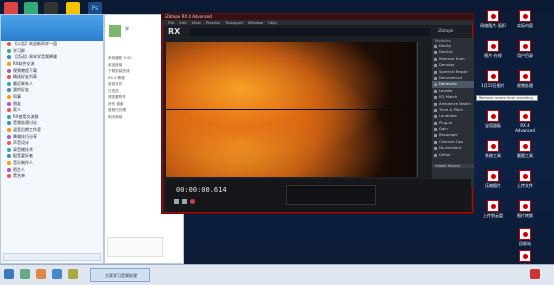  Describe the element at coordinates (493, 81) in the screenshot. I see `desktop-shortcut: 1月15日图片` at that location.